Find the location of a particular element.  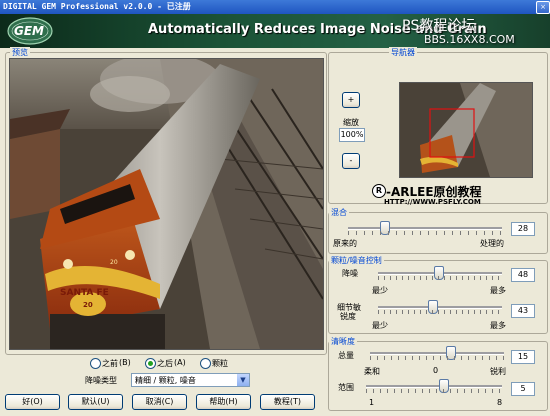

view-mode-group: 之前 (B) 之后 (A) 颗粒 is located at coordinates (200, 363).